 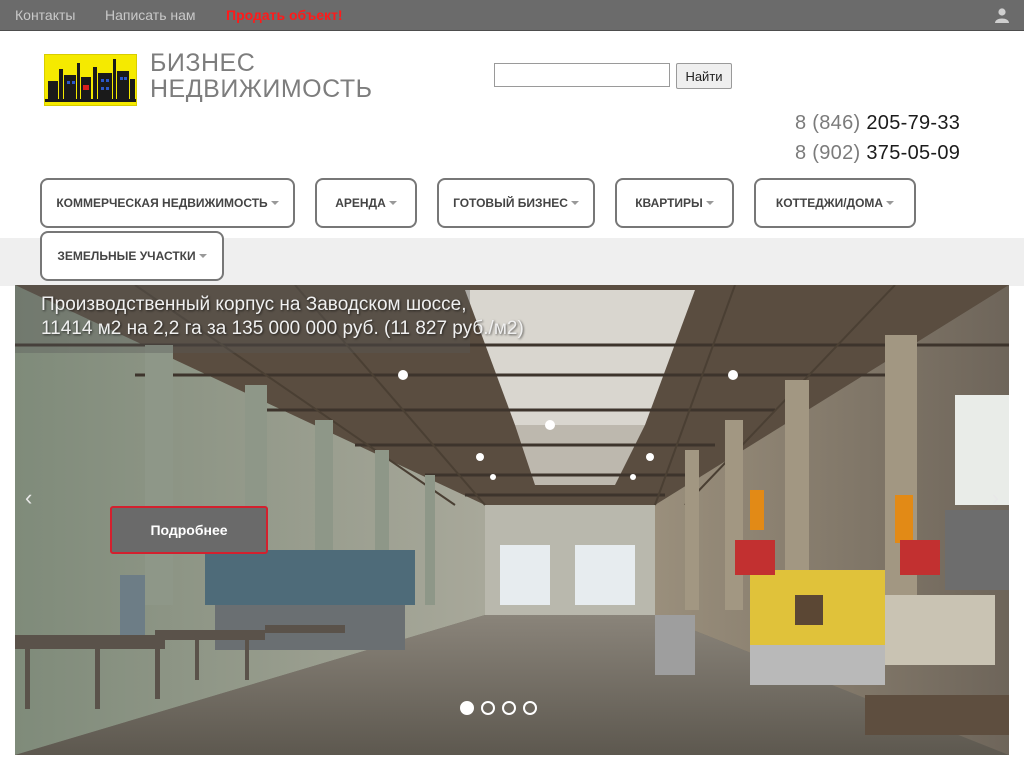 I want to click on brand-line-2: НЕДВИЖИМОСТЬ, so click(x=261, y=89).